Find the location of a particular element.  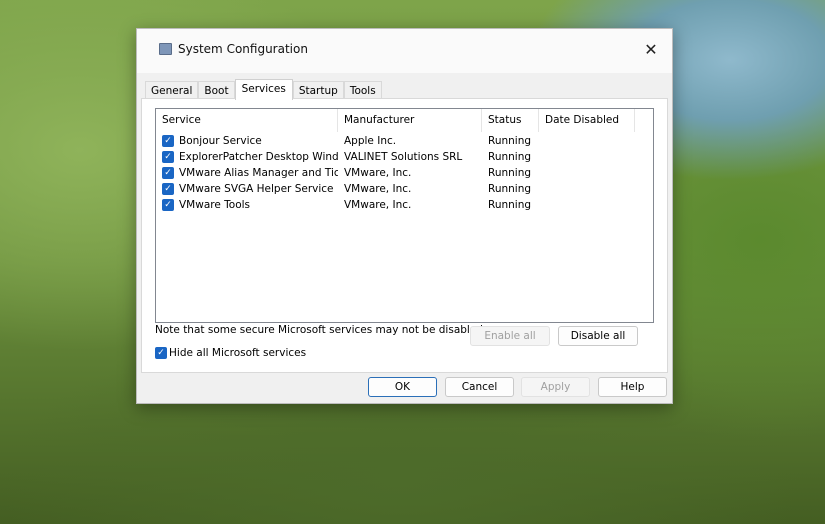

ok-button: OK is located at coordinates (402, 387).